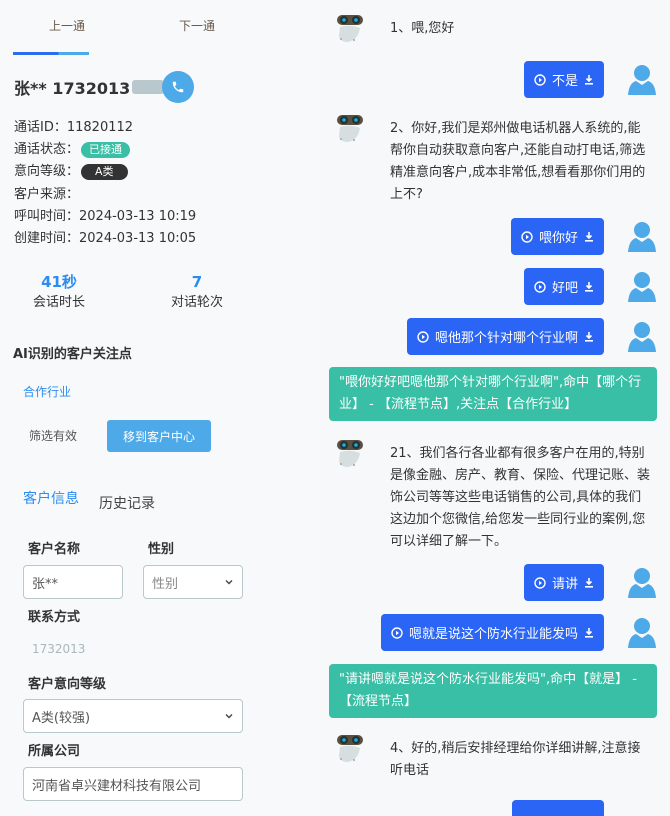 This screenshot has width=670, height=816. What do you see at coordinates (100, 127) in the screenshot?
I see `call-id-value: 11820112` at bounding box center [100, 127].